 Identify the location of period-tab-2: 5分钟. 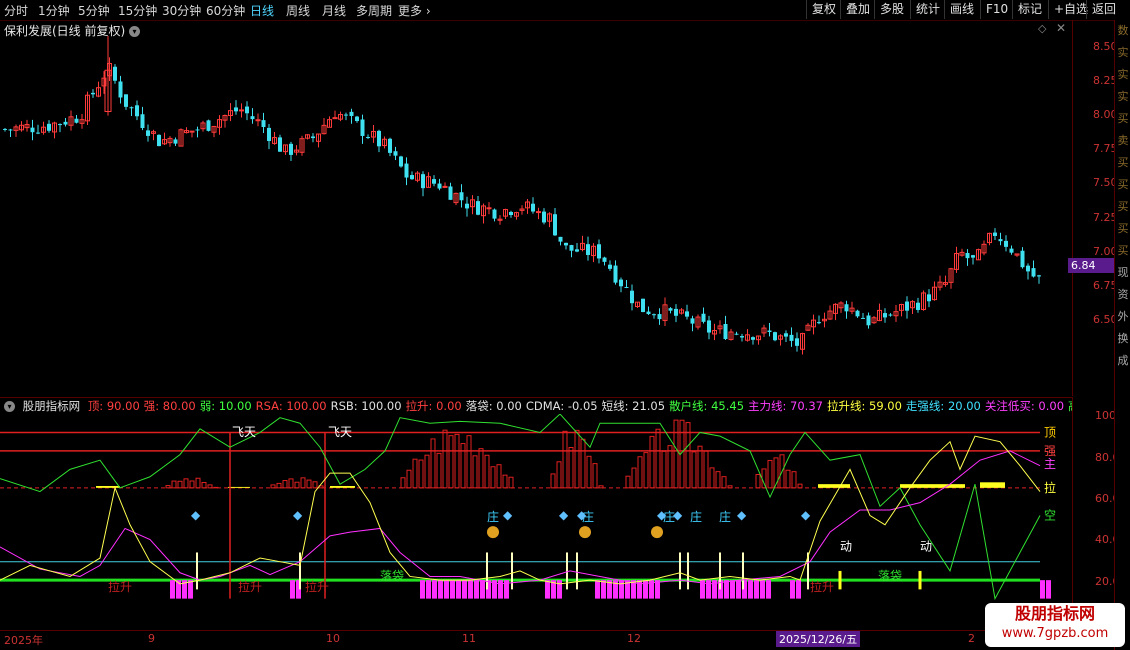
(94, 10).